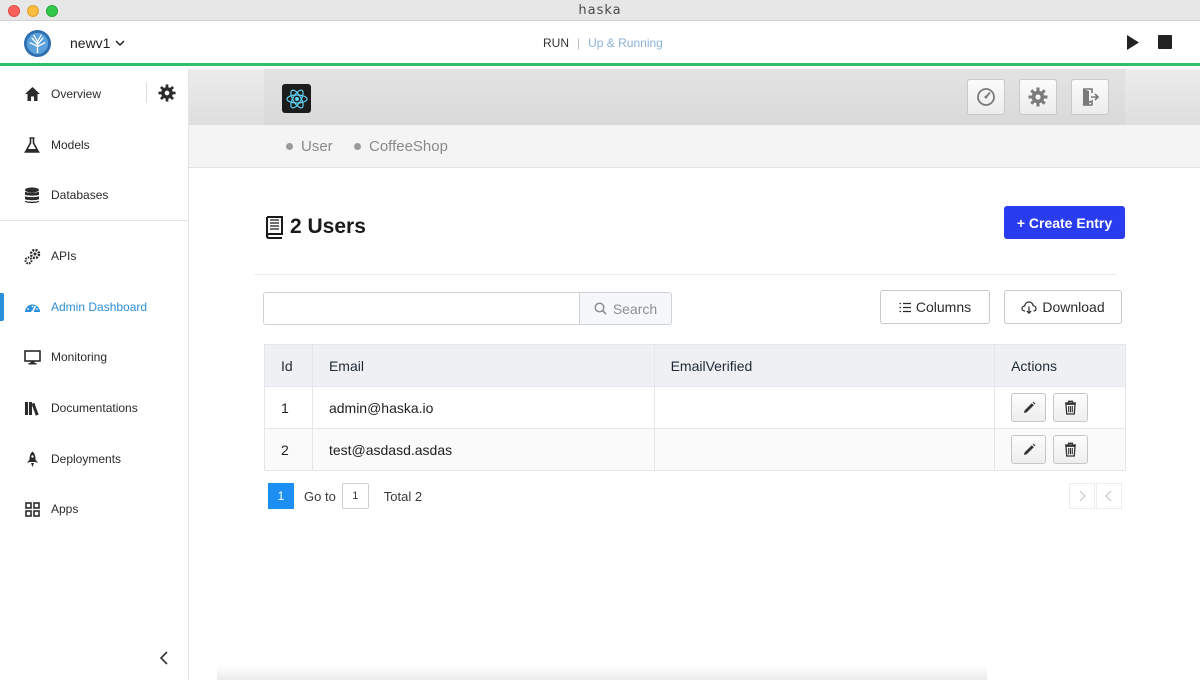 This screenshot has height=680, width=1200. What do you see at coordinates (94, 256) in the screenshot?
I see `sidebar-item-apis: APIs` at bounding box center [94, 256].